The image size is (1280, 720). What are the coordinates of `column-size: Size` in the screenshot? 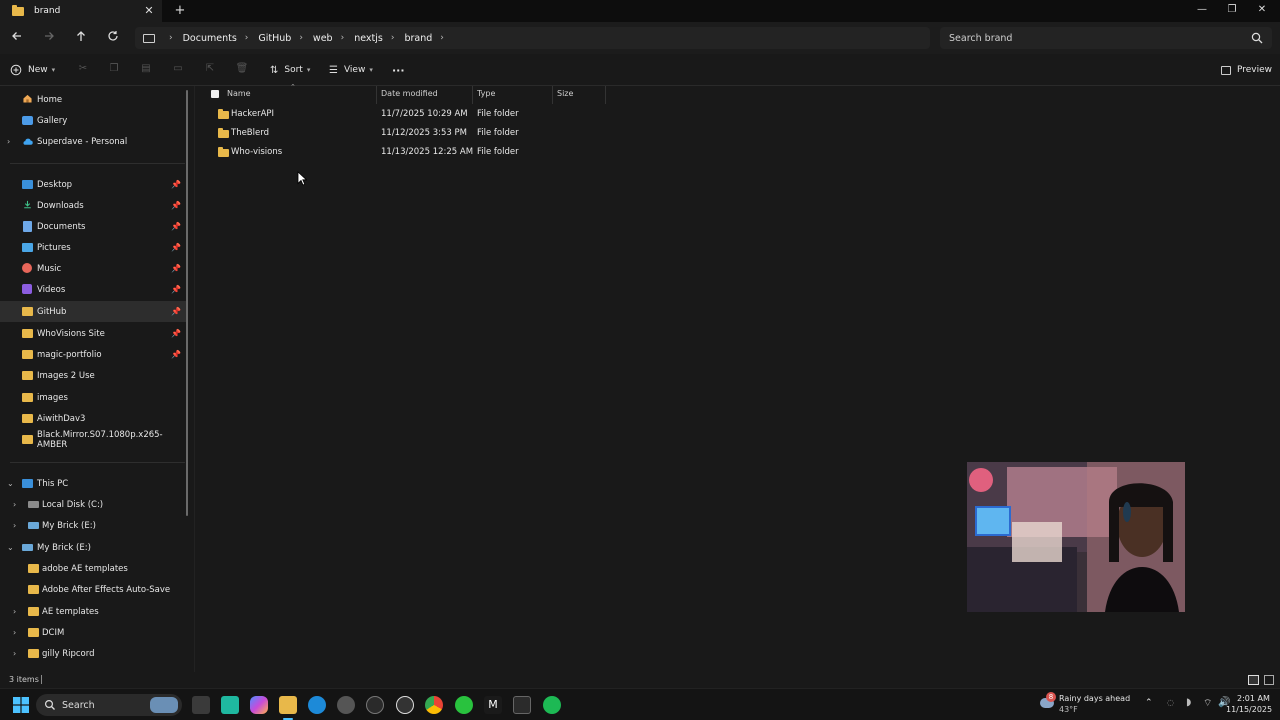 It's located at (565, 93).